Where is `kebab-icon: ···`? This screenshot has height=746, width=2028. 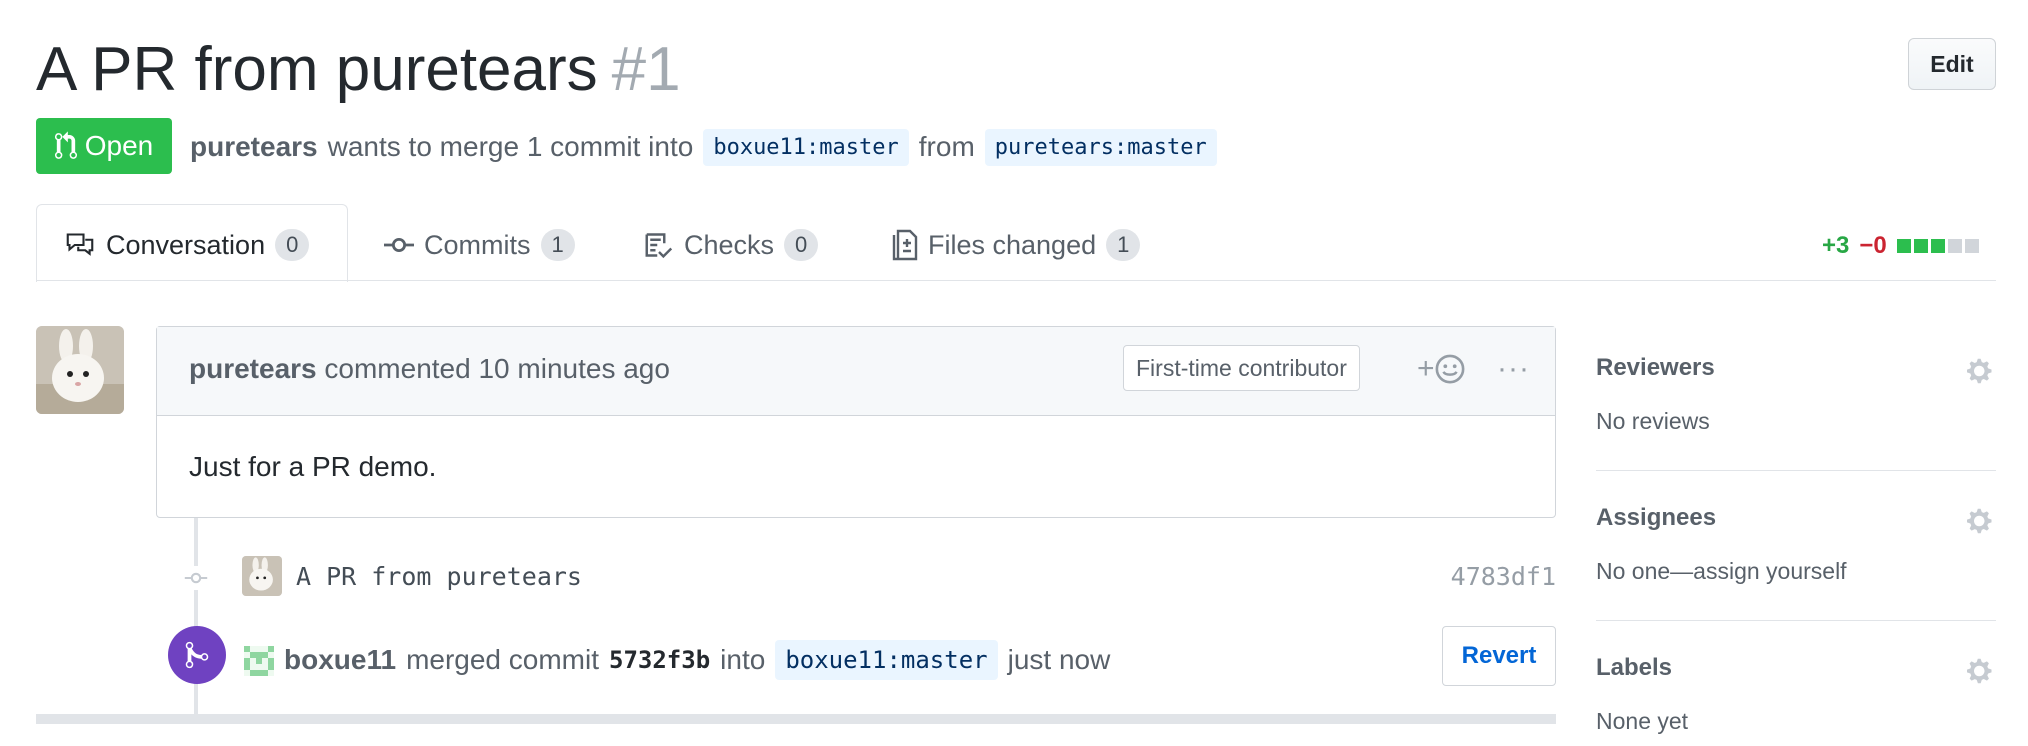
kebab-icon: ··· is located at coordinates (1513, 368).